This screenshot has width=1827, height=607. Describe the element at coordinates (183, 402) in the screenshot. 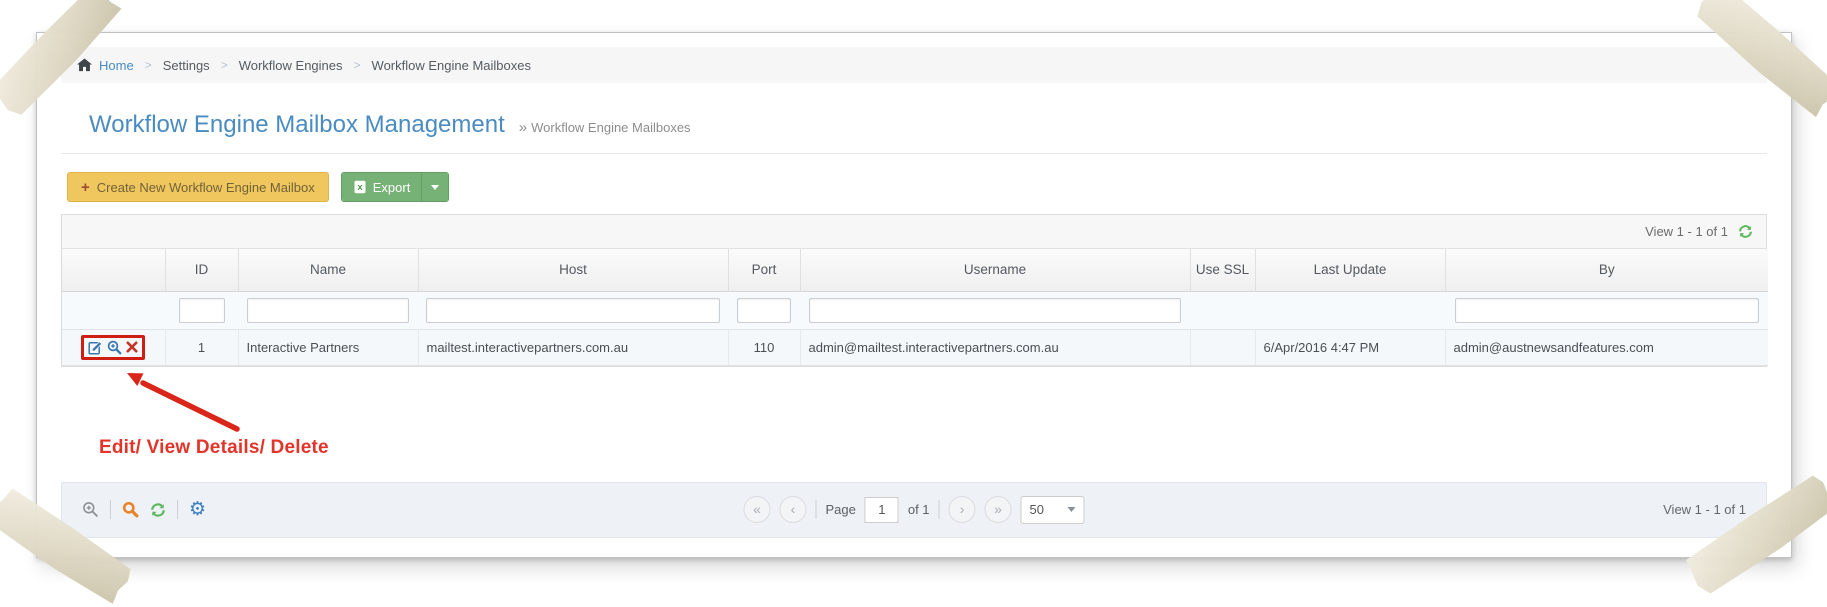

I see `annotation-arrow` at that location.